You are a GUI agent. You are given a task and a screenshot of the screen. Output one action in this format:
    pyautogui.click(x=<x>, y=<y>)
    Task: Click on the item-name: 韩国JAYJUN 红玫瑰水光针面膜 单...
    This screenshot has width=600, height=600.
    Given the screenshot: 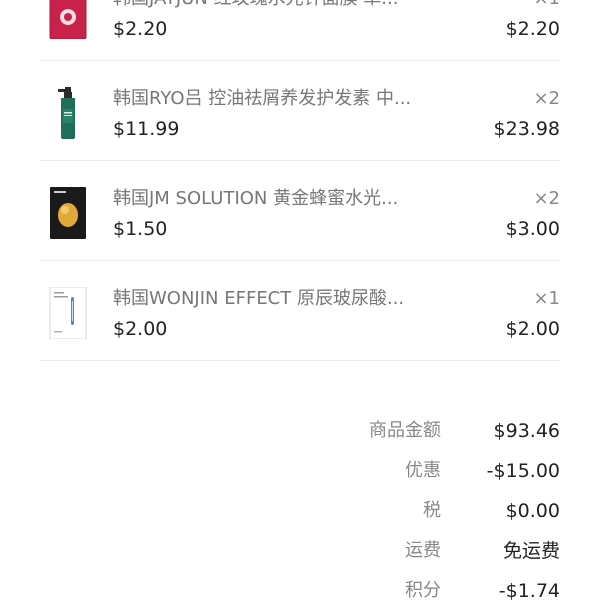 What is the action you would take?
    pyautogui.click(x=278, y=5)
    